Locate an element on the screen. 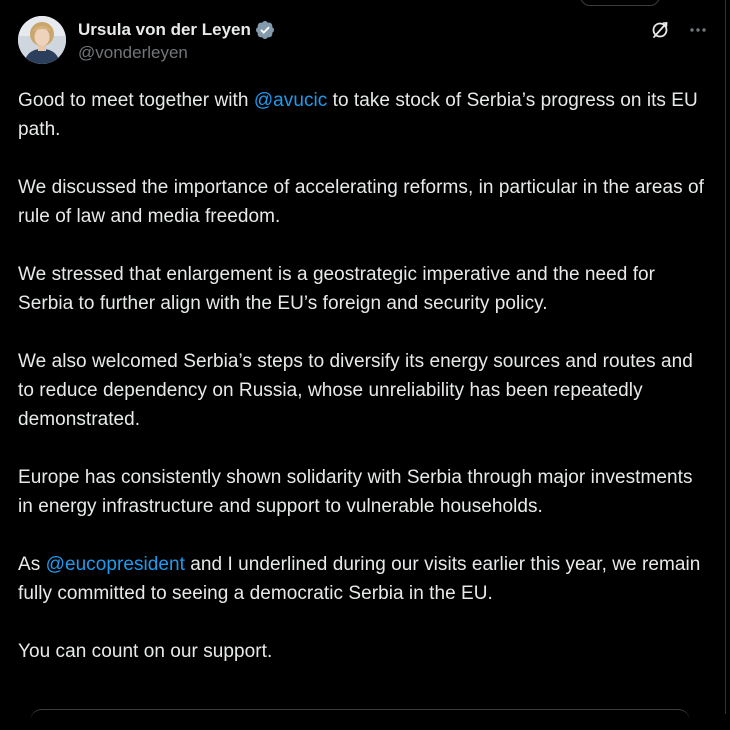  display-name: Ursula von der Leyen is located at coordinates (164, 30).